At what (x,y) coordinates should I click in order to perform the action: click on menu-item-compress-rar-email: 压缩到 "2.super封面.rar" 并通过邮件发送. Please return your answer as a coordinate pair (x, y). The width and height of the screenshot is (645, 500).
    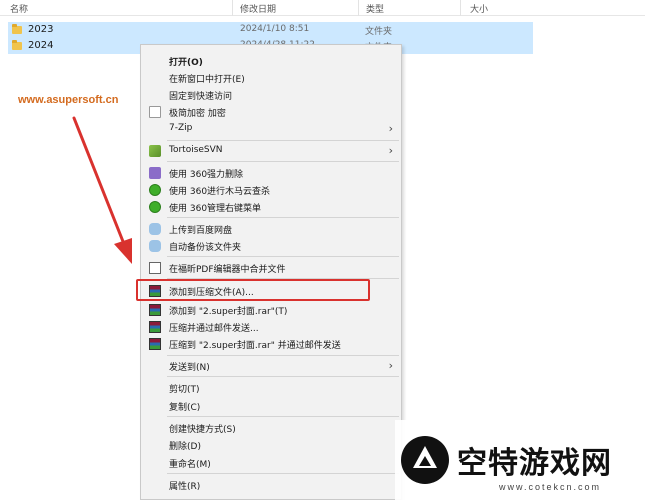
    Looking at the image, I should click on (271, 344).